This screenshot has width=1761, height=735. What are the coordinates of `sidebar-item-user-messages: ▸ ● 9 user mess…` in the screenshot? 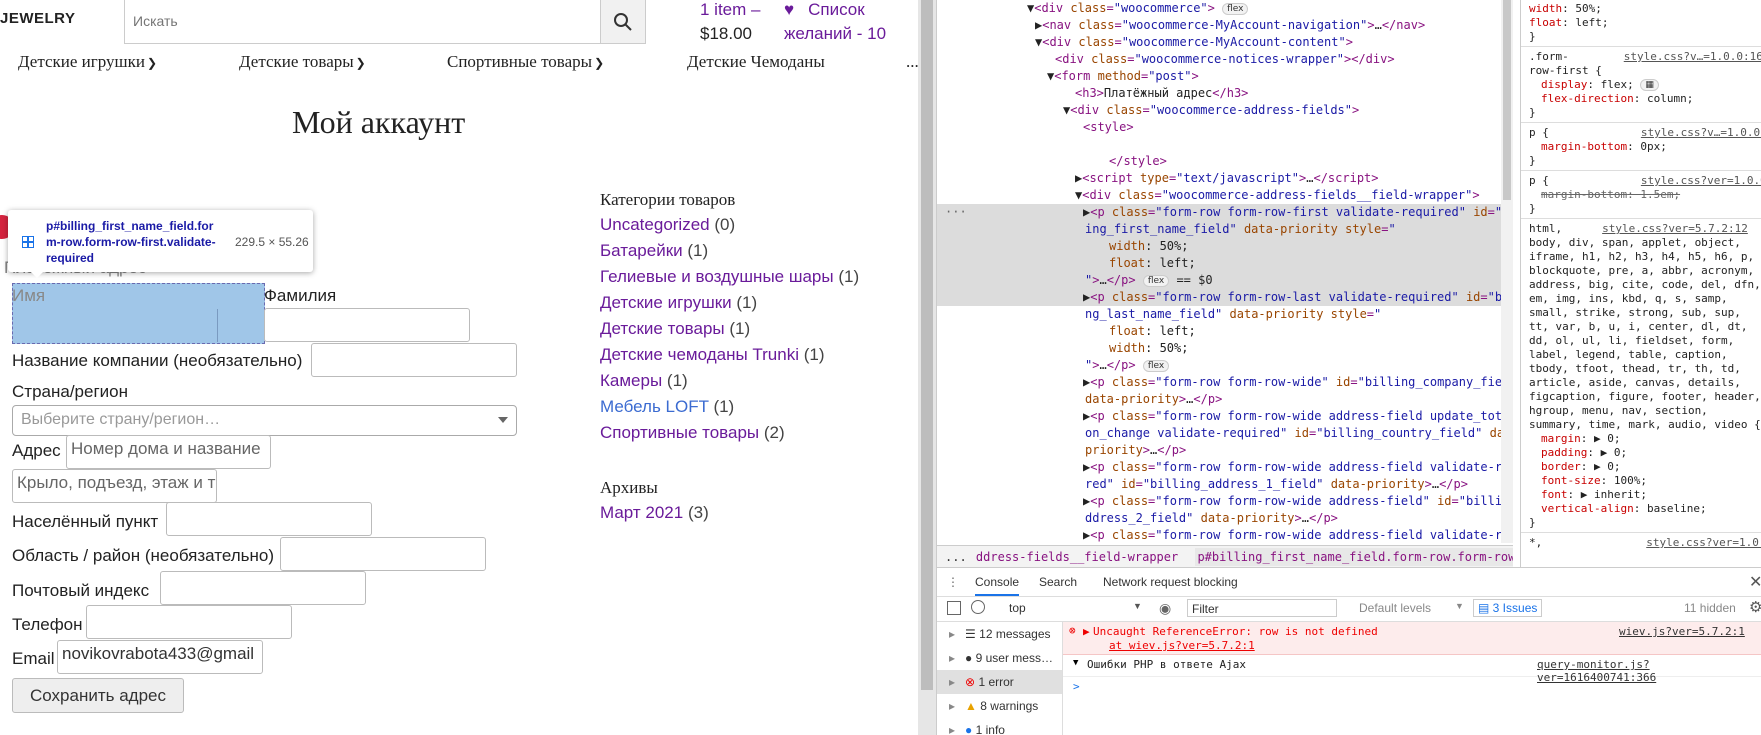 It's located at (999, 658).